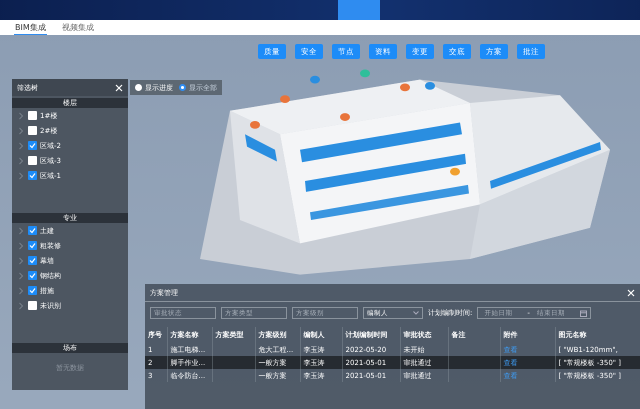 The width and height of the screenshot is (640, 409). I want to click on tab: 视频集成, so click(77, 27).